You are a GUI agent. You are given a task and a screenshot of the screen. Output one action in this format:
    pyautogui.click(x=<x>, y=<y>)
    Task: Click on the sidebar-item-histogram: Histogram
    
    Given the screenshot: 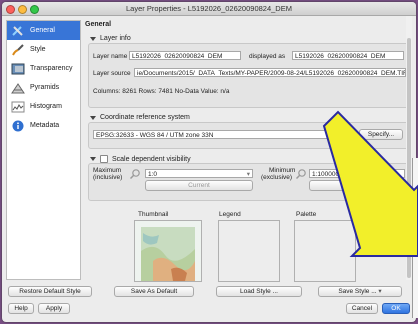 What is the action you would take?
    pyautogui.click(x=43, y=106)
    